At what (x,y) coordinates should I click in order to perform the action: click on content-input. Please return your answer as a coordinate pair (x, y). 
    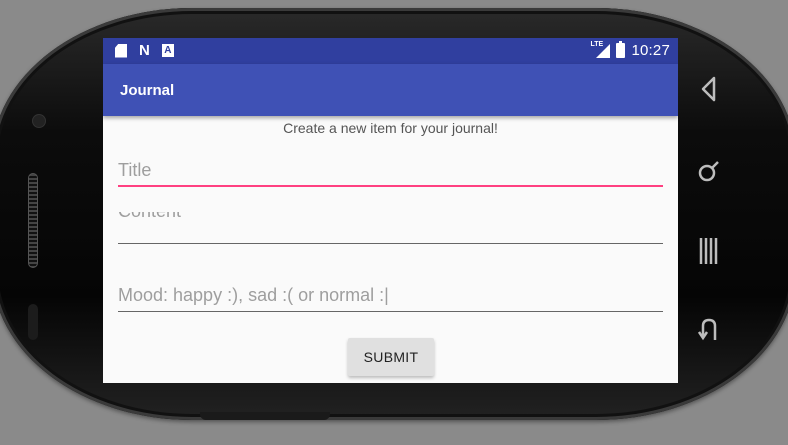
    Looking at the image, I should click on (390, 226).